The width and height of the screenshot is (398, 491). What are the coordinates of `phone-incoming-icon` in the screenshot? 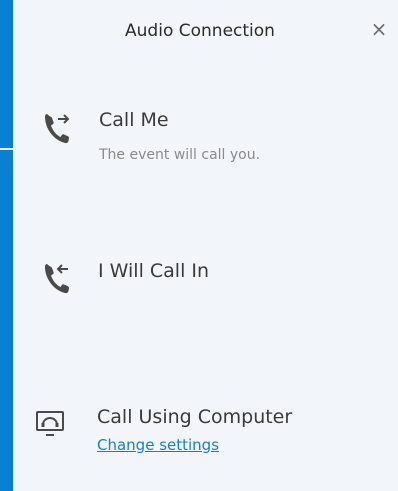 It's located at (58, 278).